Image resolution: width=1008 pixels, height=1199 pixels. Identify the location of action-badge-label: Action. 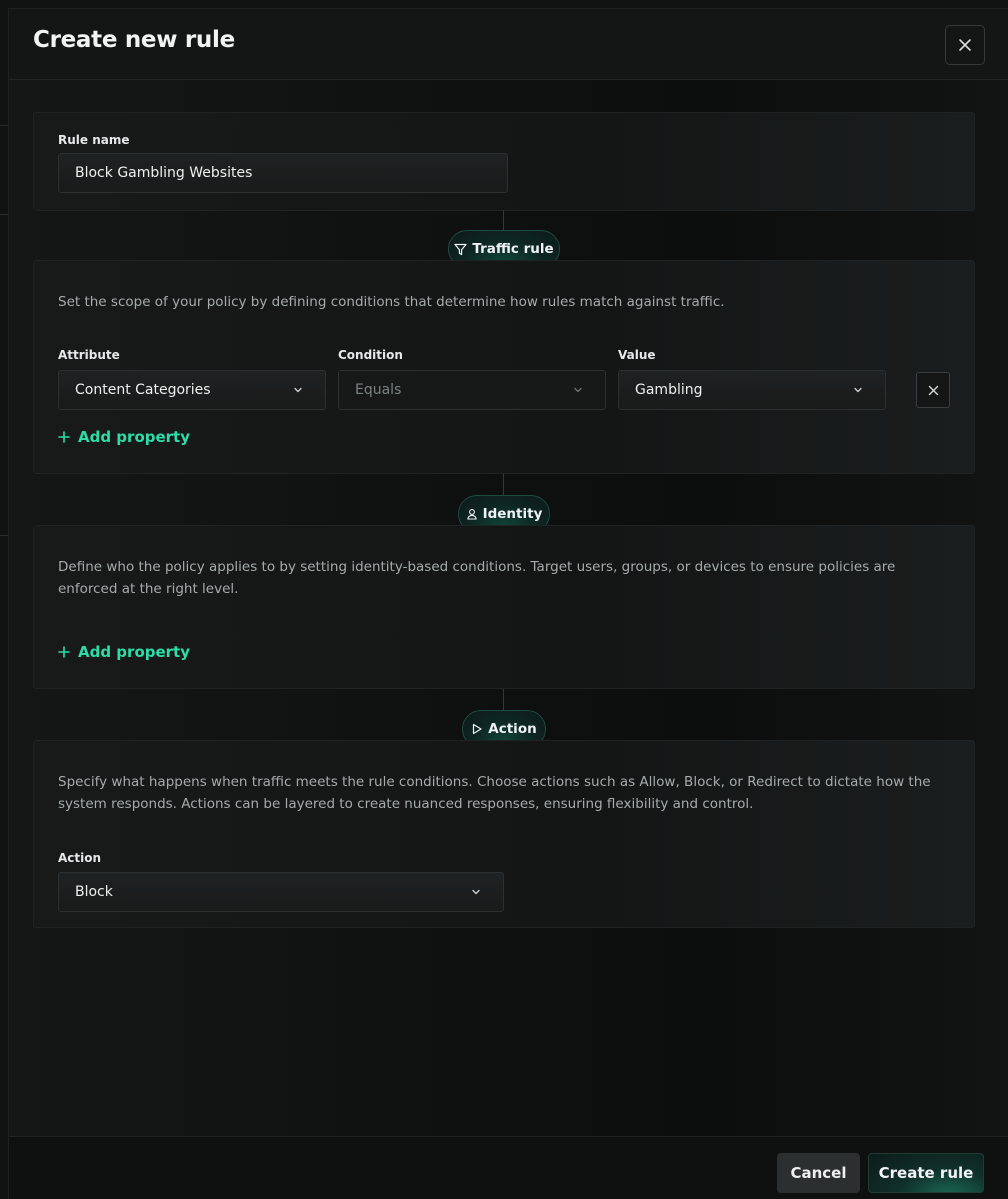
(512, 729).